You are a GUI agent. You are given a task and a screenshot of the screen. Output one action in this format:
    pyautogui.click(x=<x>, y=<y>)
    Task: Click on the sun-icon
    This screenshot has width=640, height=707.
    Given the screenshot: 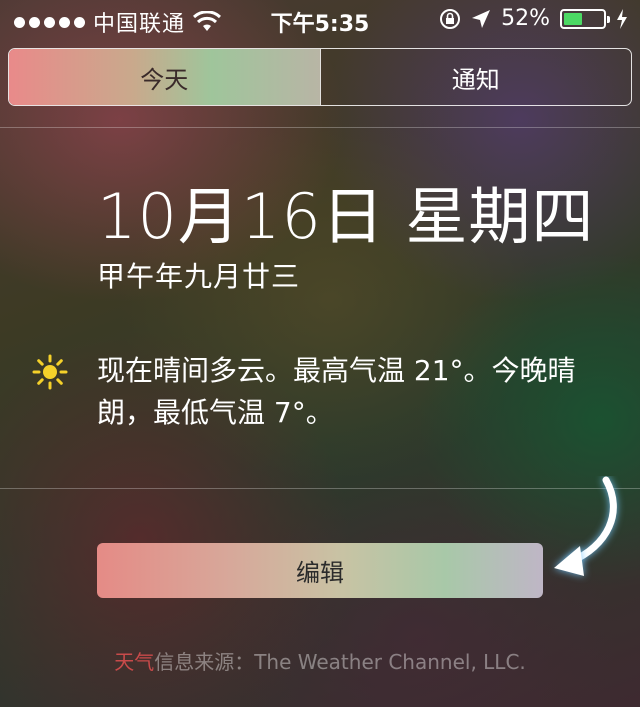 What is the action you would take?
    pyautogui.click(x=50, y=372)
    